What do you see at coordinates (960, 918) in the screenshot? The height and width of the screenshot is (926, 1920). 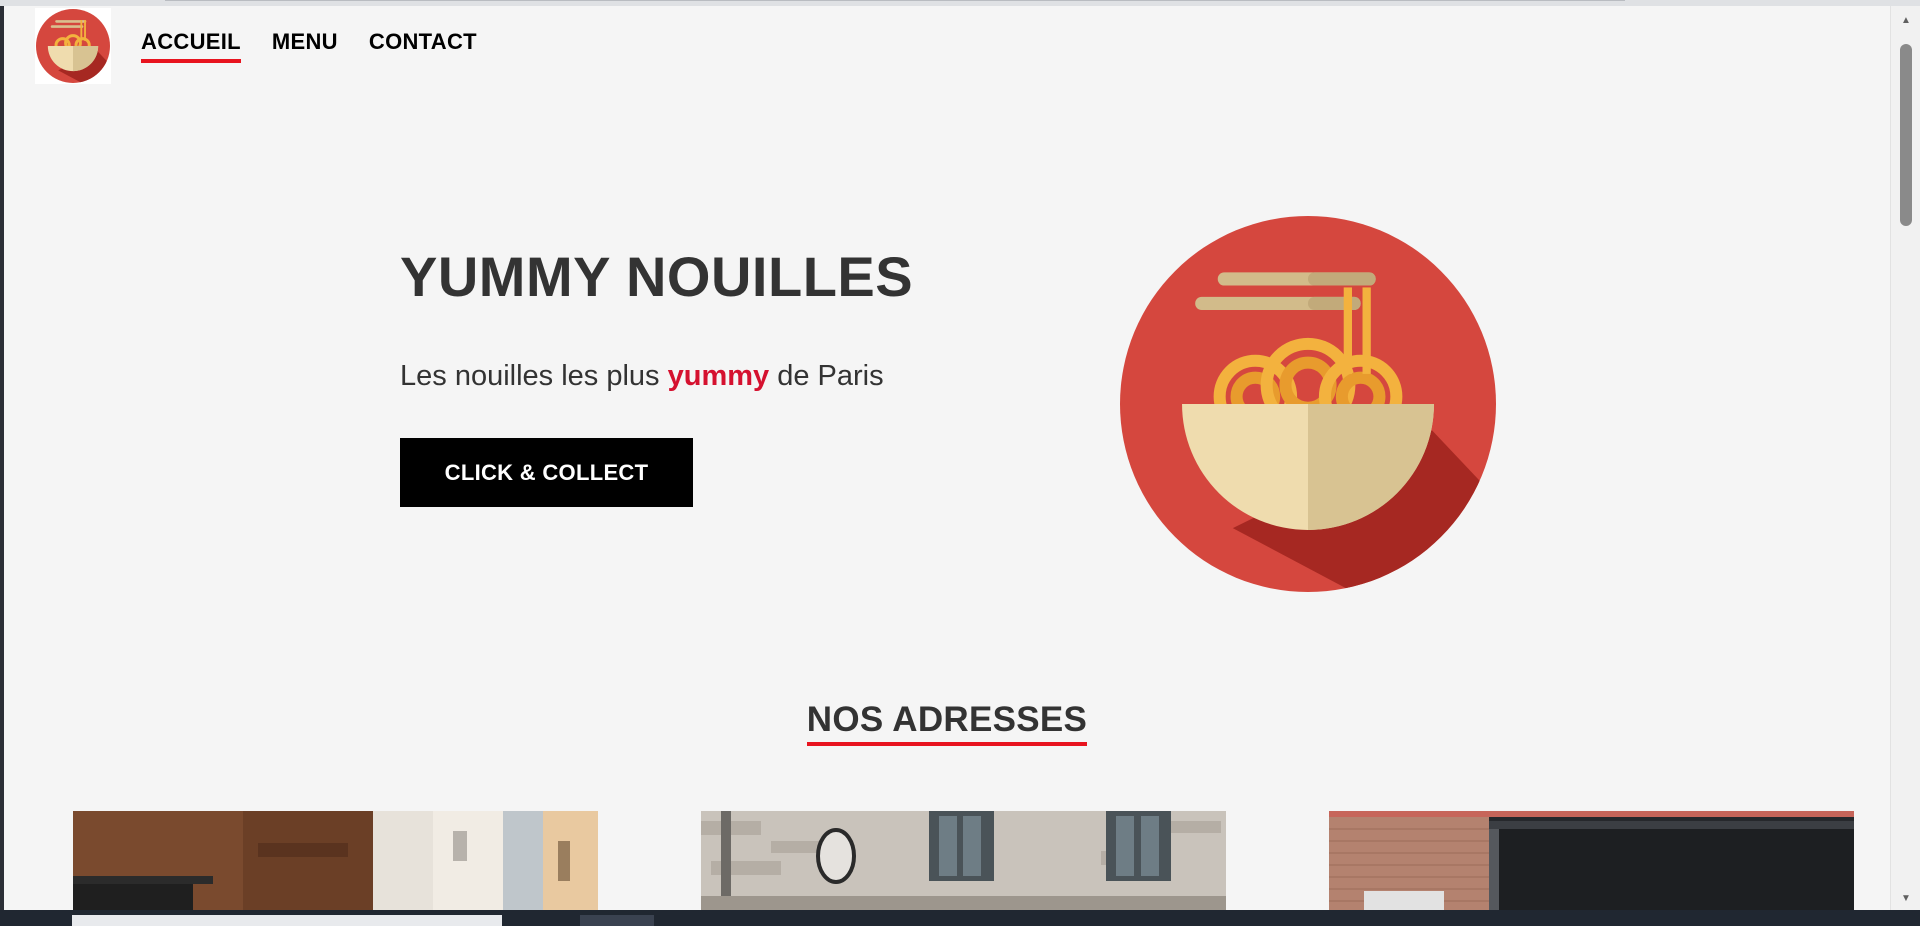 I see `taskbar` at bounding box center [960, 918].